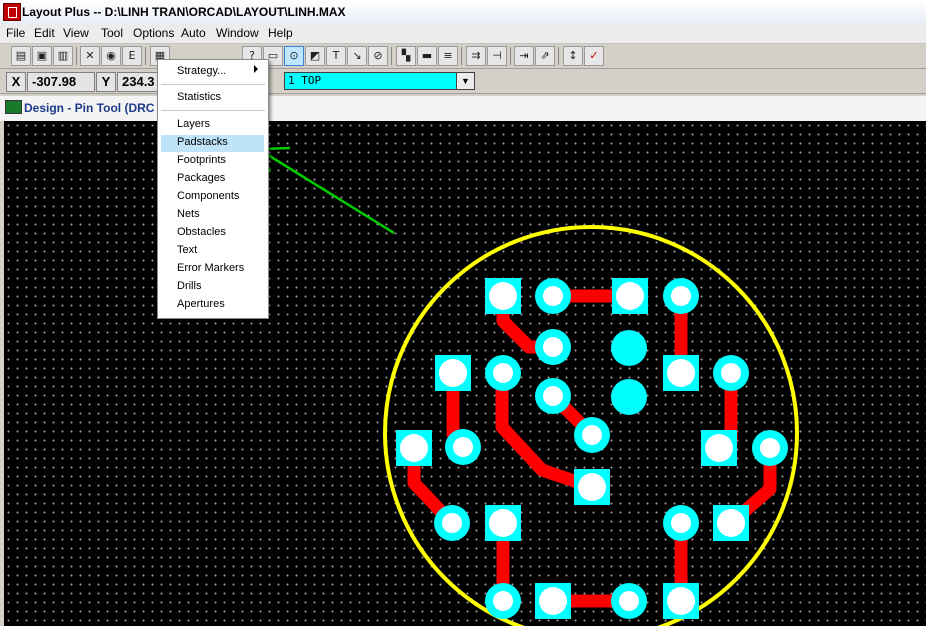 This screenshot has width=926, height=626. What do you see at coordinates (188, 214) in the screenshot?
I see `menu-item-nets: Nets` at bounding box center [188, 214].